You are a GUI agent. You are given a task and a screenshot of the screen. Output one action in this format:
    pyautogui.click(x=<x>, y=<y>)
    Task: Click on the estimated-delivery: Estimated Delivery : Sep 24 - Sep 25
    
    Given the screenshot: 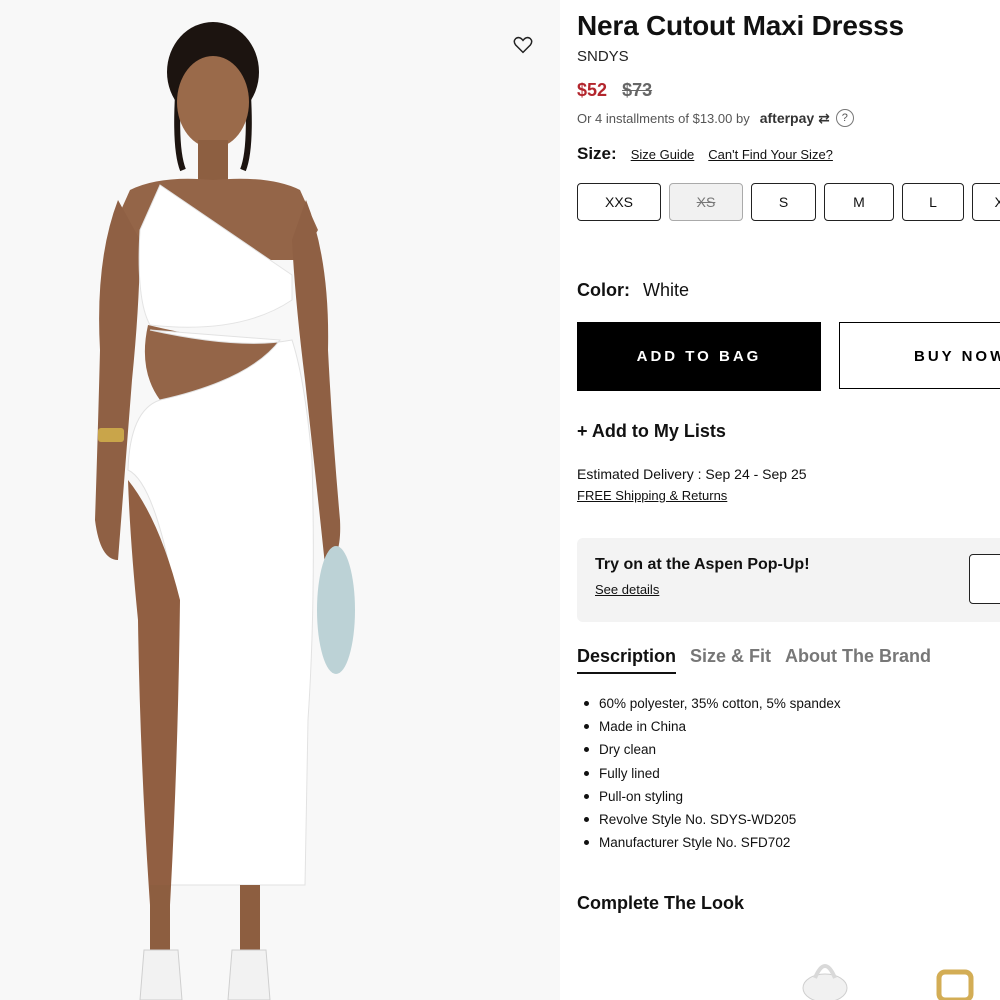 What is the action you would take?
    pyautogui.click(x=692, y=474)
    